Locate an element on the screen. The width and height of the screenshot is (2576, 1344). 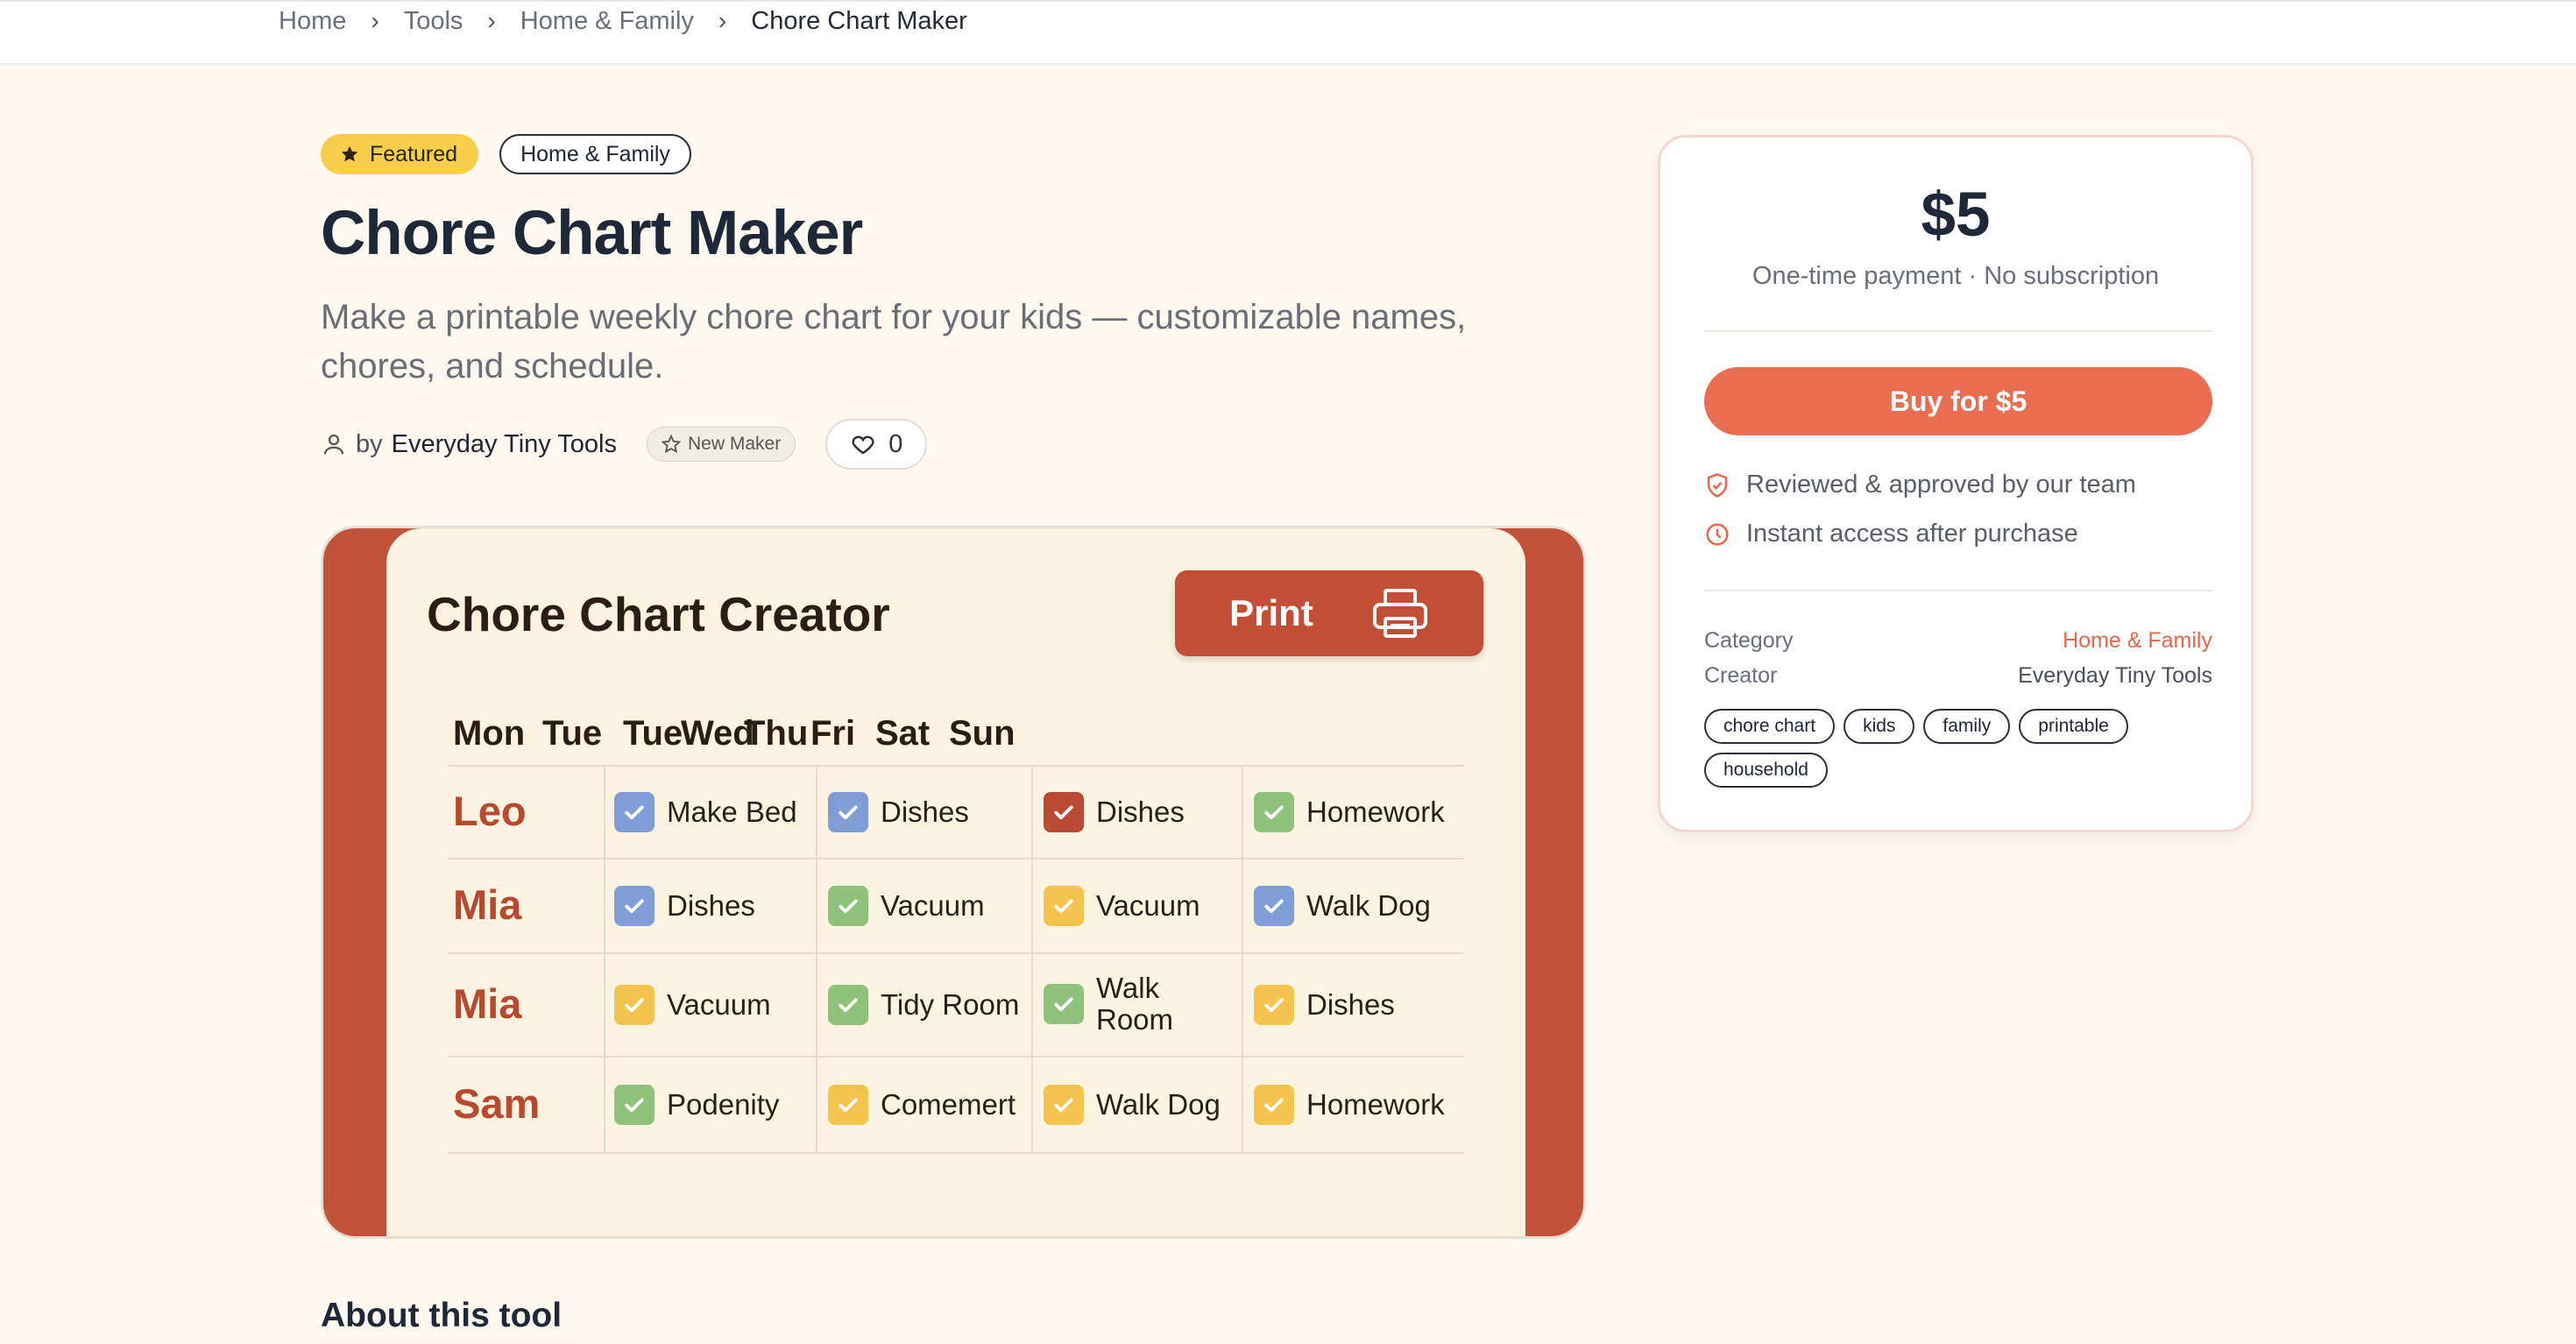
maker-meta: by Everyday Tiny Tools New Maker 0 is located at coordinates (624, 444).